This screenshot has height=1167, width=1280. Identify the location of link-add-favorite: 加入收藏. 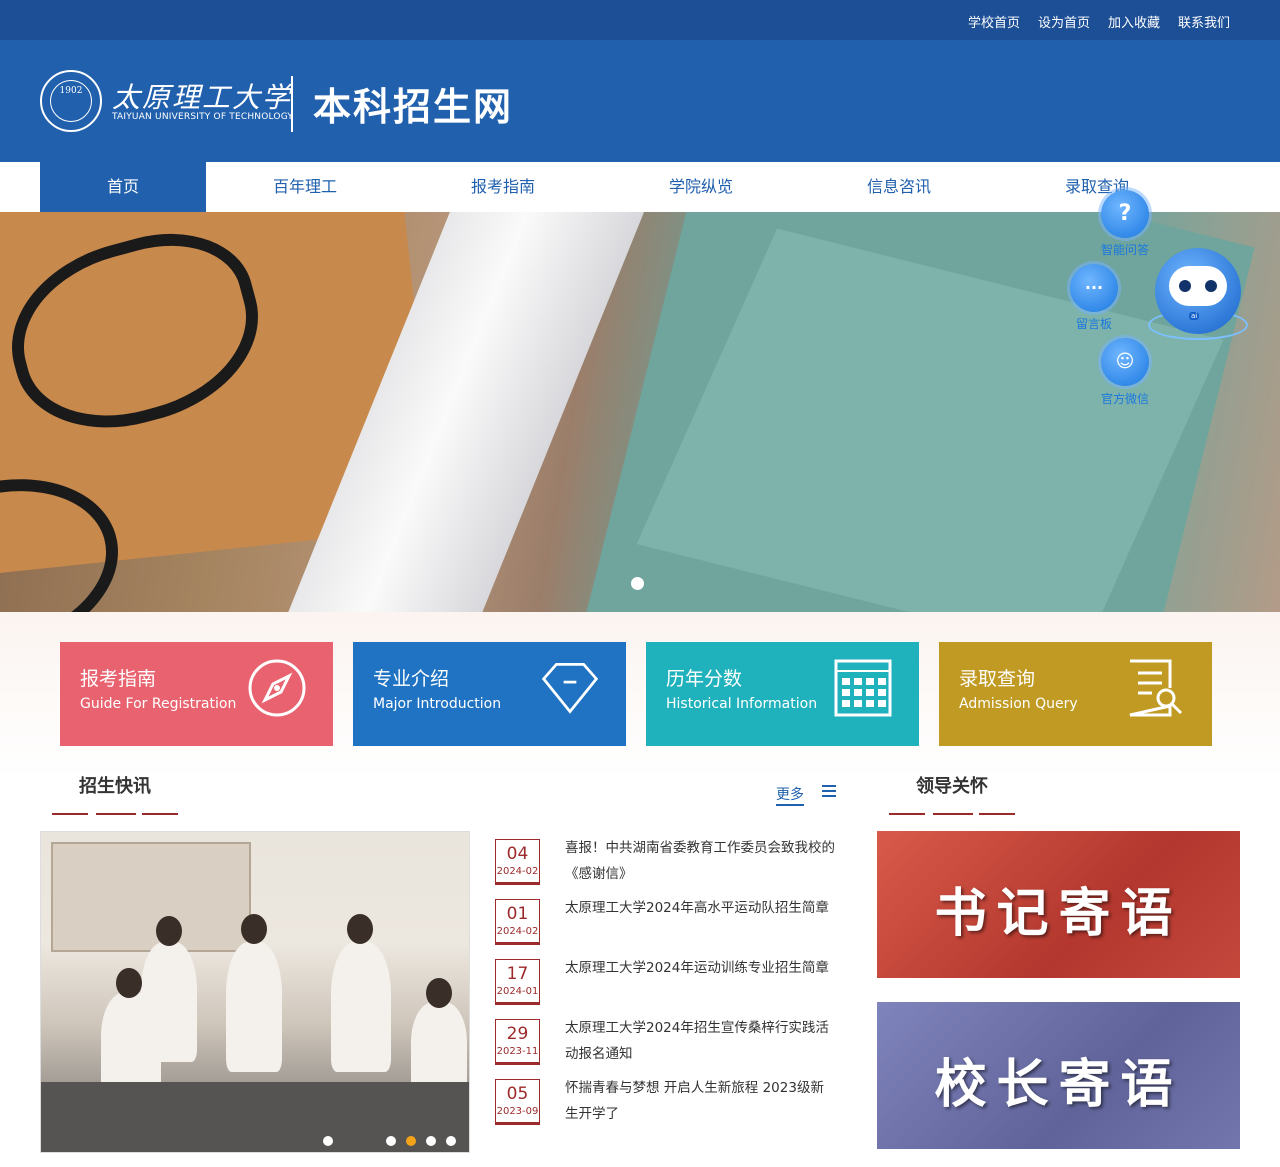
(1134, 21).